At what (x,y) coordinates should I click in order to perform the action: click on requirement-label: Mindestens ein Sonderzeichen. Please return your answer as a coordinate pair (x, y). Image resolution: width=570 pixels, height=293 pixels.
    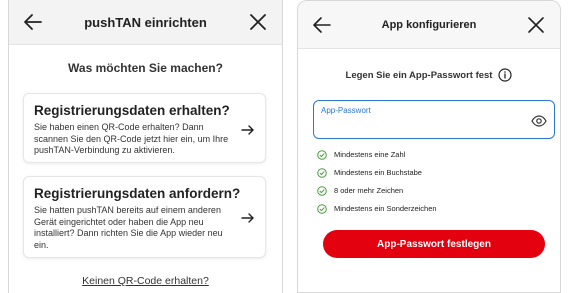
    Looking at the image, I should click on (385, 208).